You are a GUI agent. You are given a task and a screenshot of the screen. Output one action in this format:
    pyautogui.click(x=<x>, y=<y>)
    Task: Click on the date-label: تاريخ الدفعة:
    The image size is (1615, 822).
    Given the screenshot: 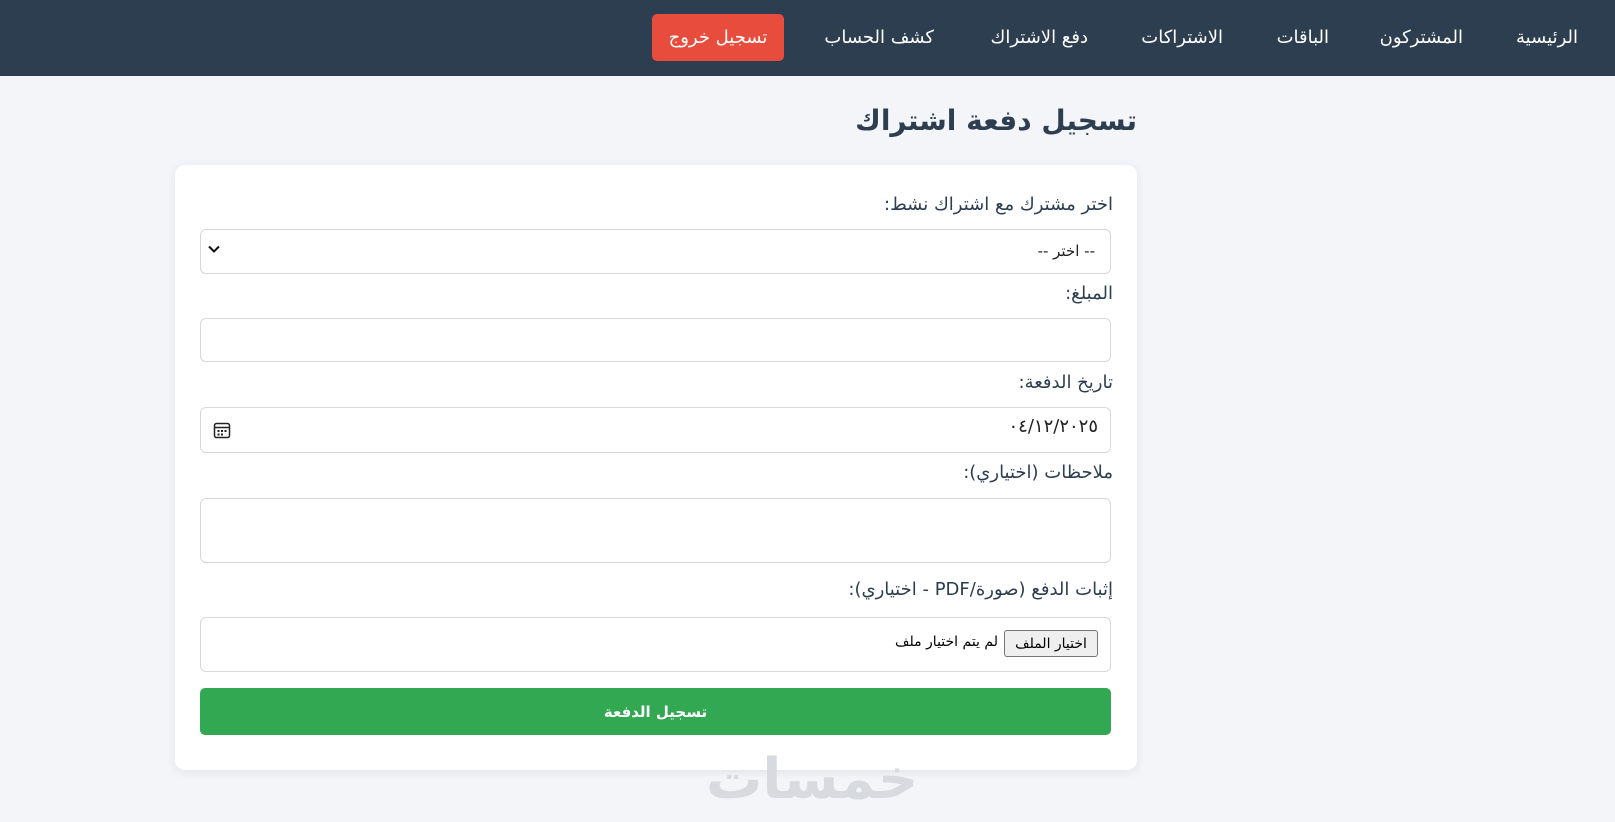 What is the action you would take?
    pyautogui.click(x=1065, y=382)
    